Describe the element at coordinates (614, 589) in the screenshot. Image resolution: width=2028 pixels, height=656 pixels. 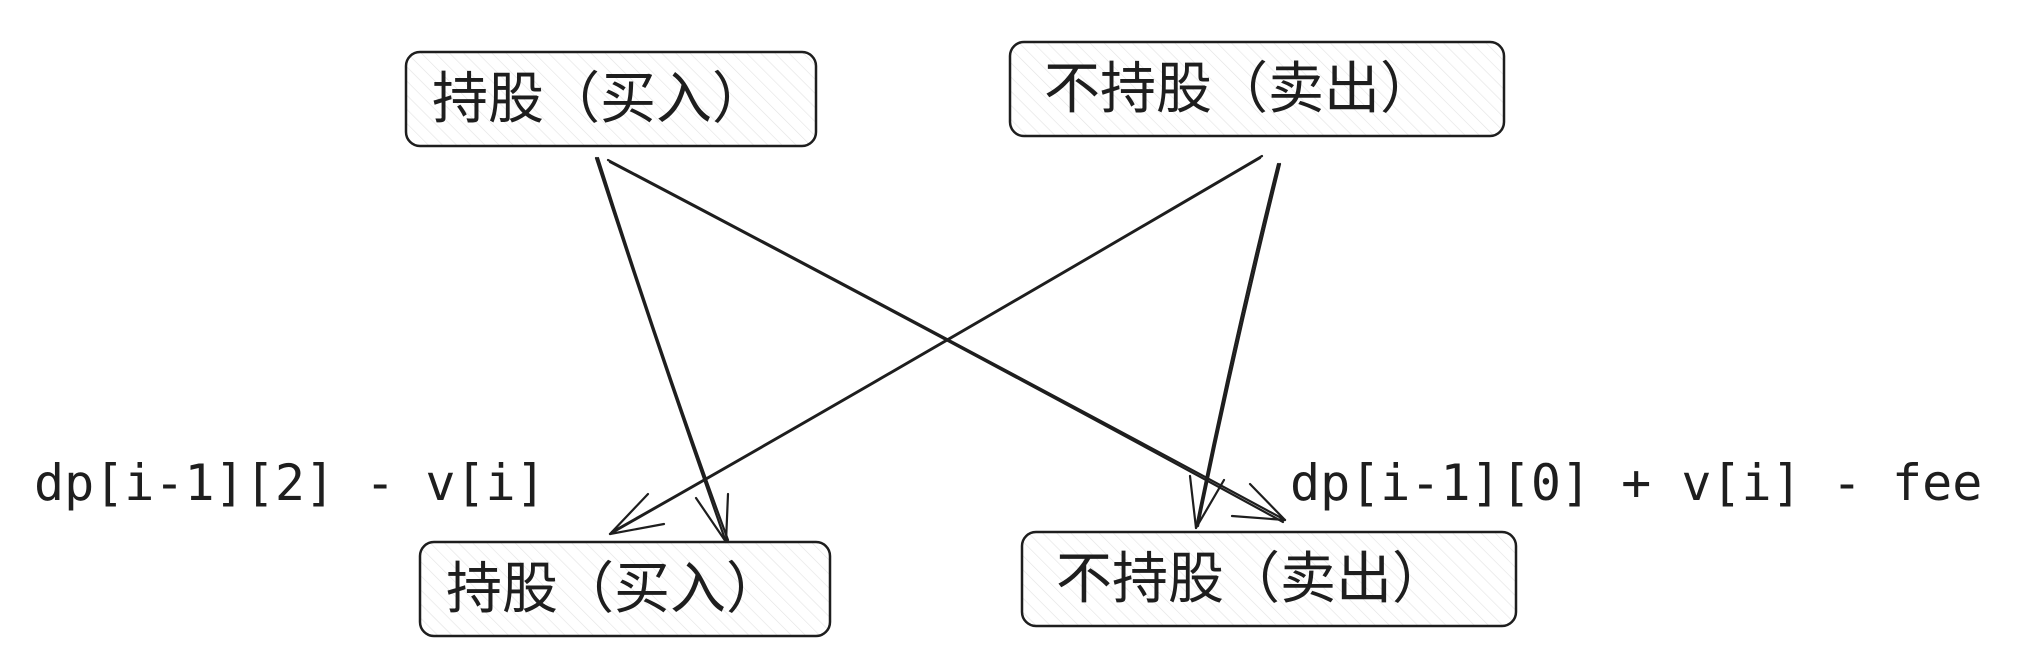
I see `node-bottom-left-label: 持股（买入）` at that location.